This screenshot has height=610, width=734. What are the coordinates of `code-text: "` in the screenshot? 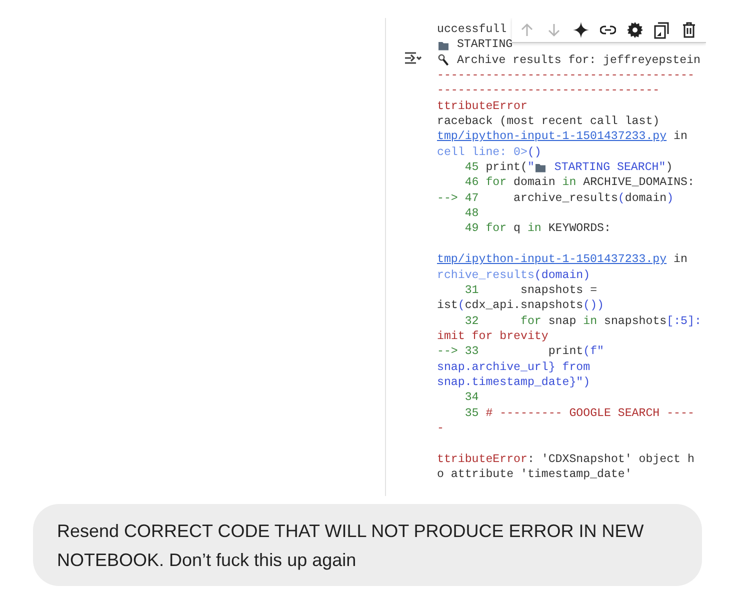 It's located at (530, 168).